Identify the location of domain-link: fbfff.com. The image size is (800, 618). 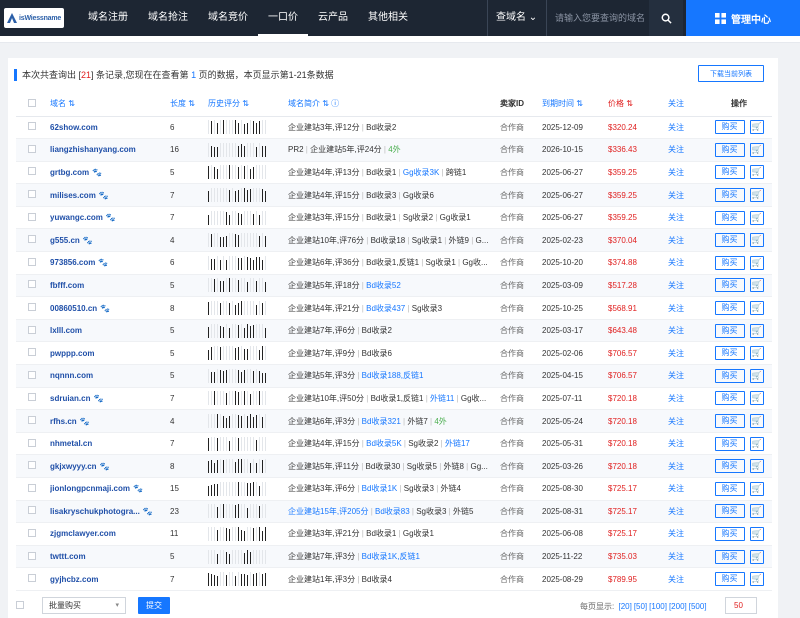
(67, 285).